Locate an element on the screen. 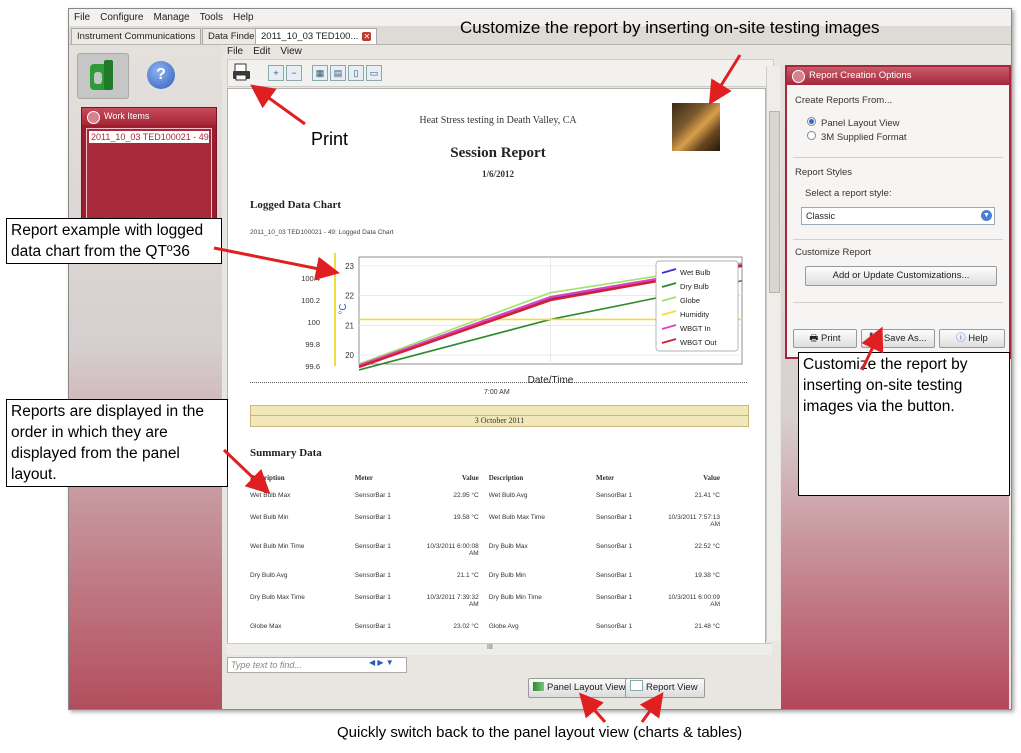 This screenshot has height=753, width=1021. arrow-to-print is located at coordinates (278, 105).